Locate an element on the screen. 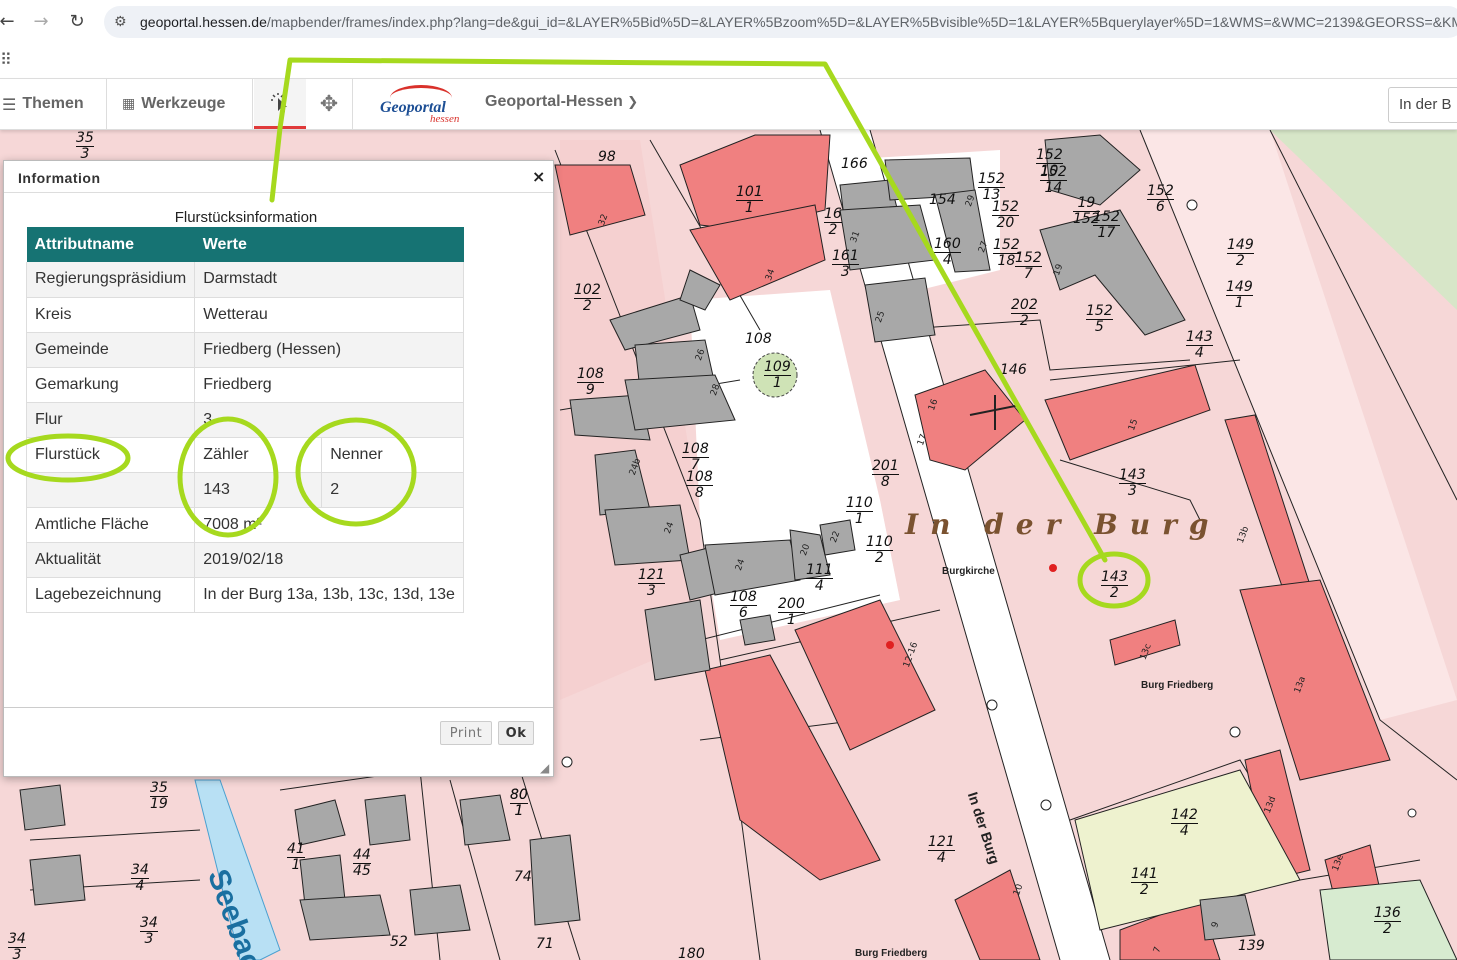 The image size is (1457, 960). ok-button: Ok is located at coordinates (516, 733).